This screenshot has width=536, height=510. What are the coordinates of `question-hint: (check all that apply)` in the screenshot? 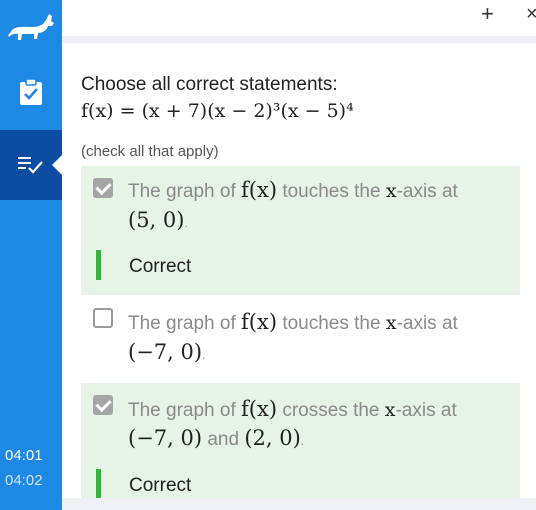 It's located at (150, 151).